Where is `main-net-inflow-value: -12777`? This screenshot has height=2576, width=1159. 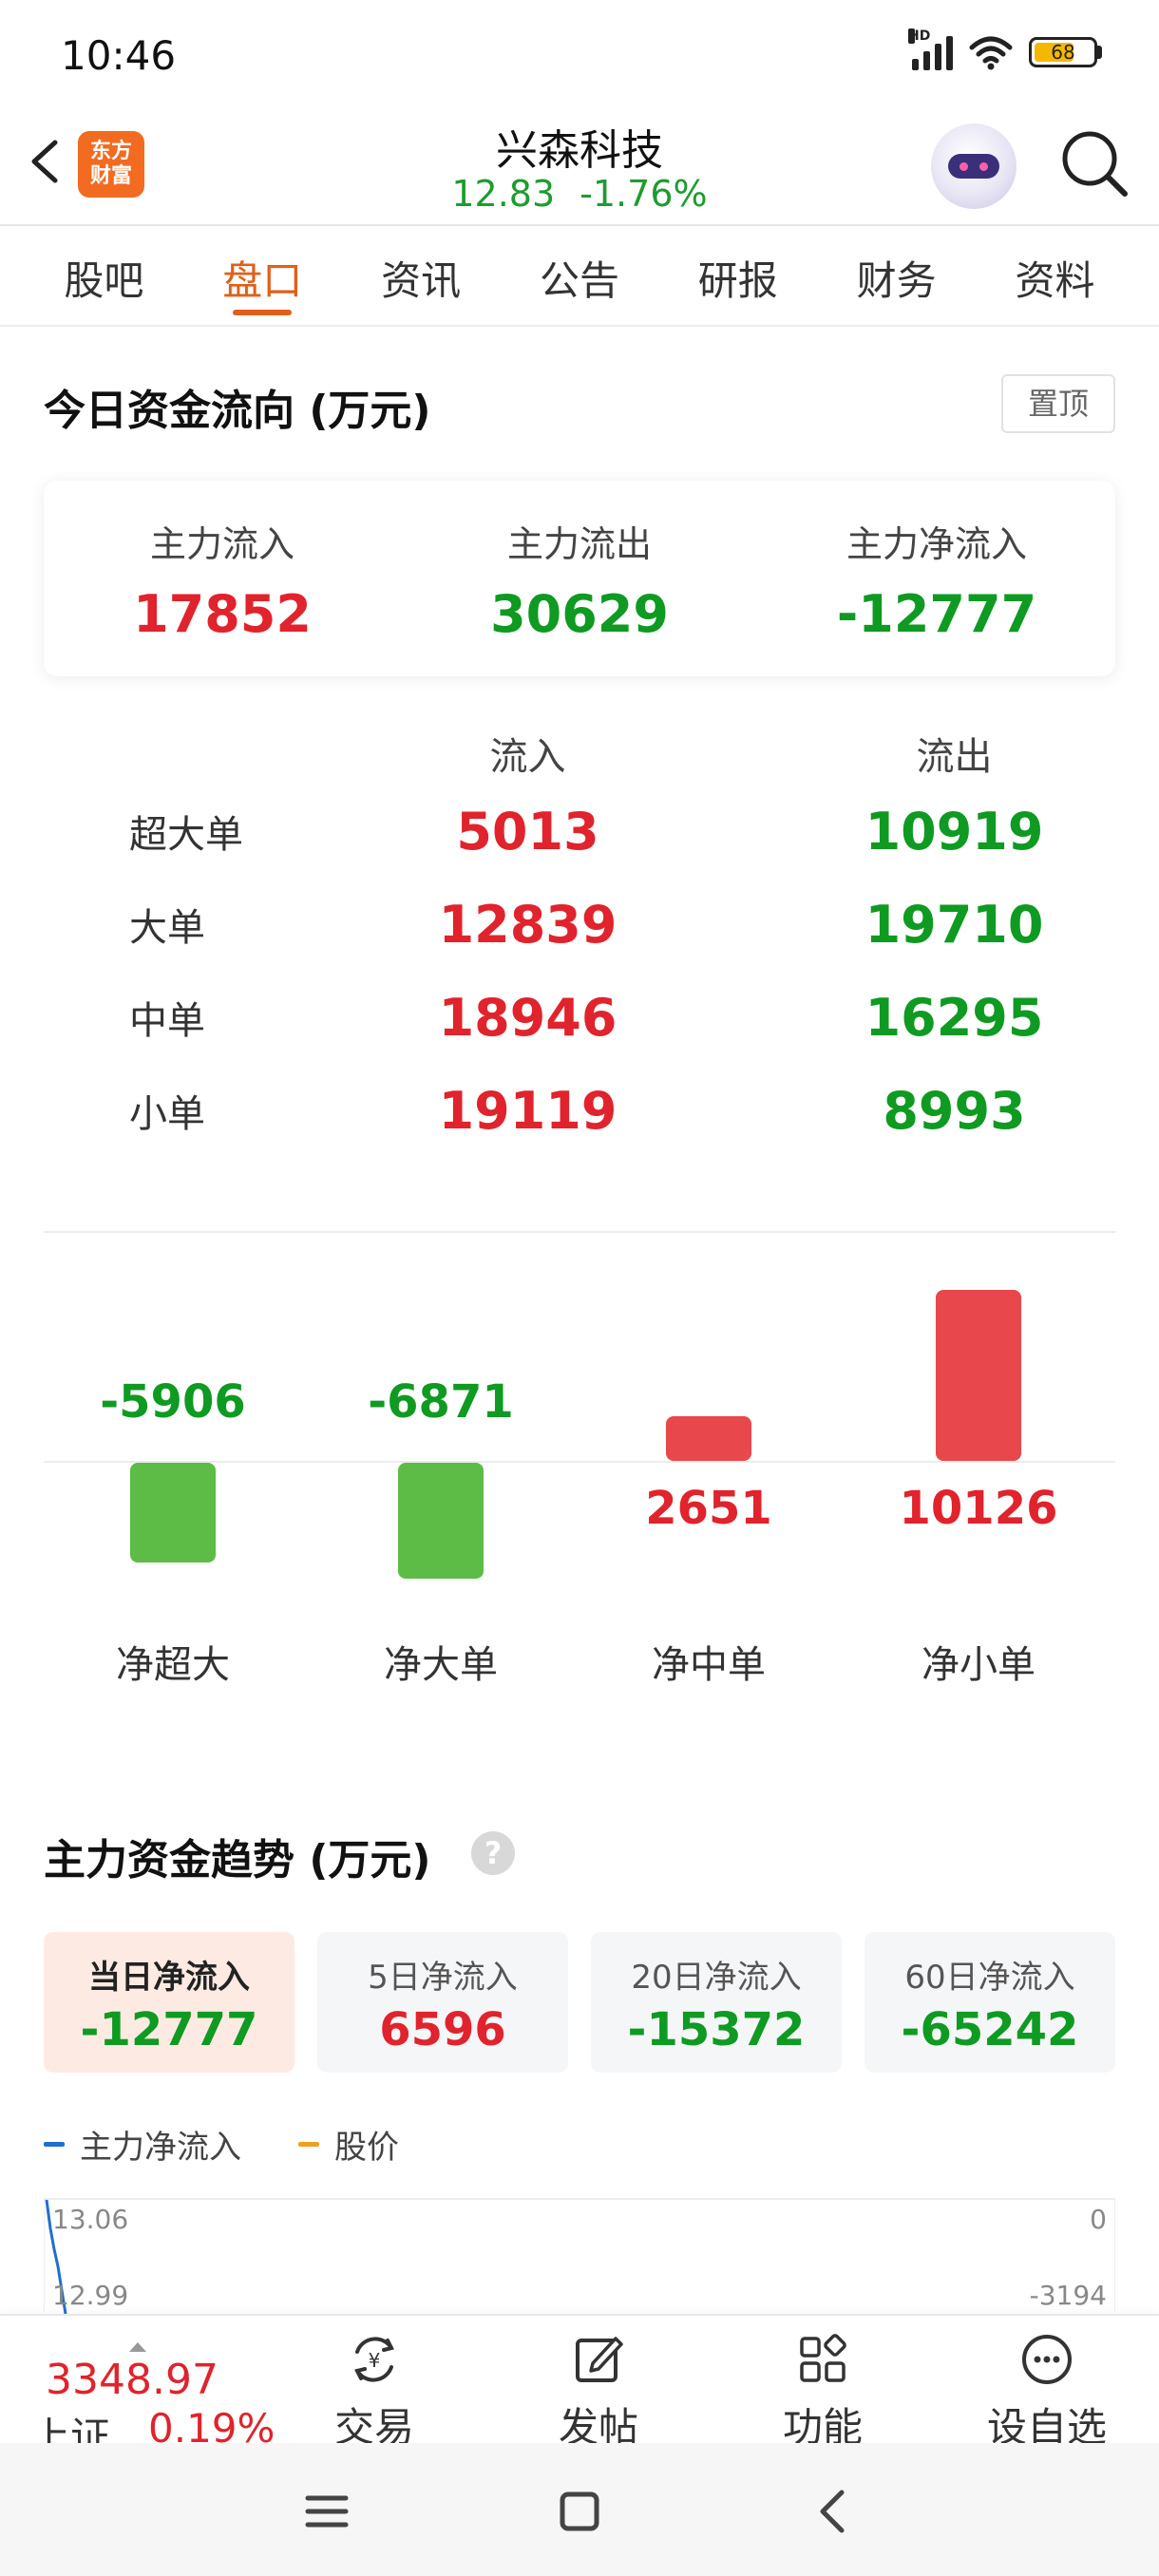
main-net-inflow-value: -12777 is located at coordinates (936, 614).